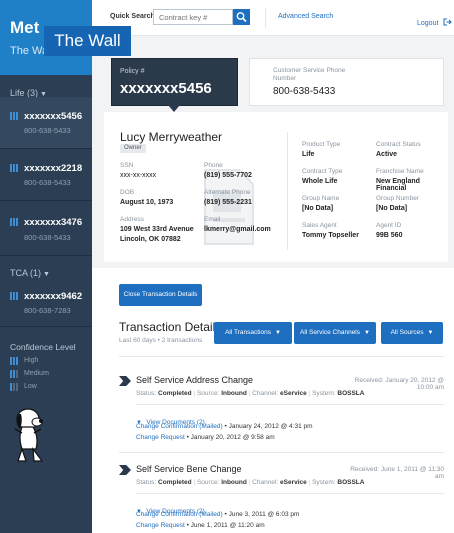  I want to click on account-number: xxxxxxx3476, so click(53, 222).